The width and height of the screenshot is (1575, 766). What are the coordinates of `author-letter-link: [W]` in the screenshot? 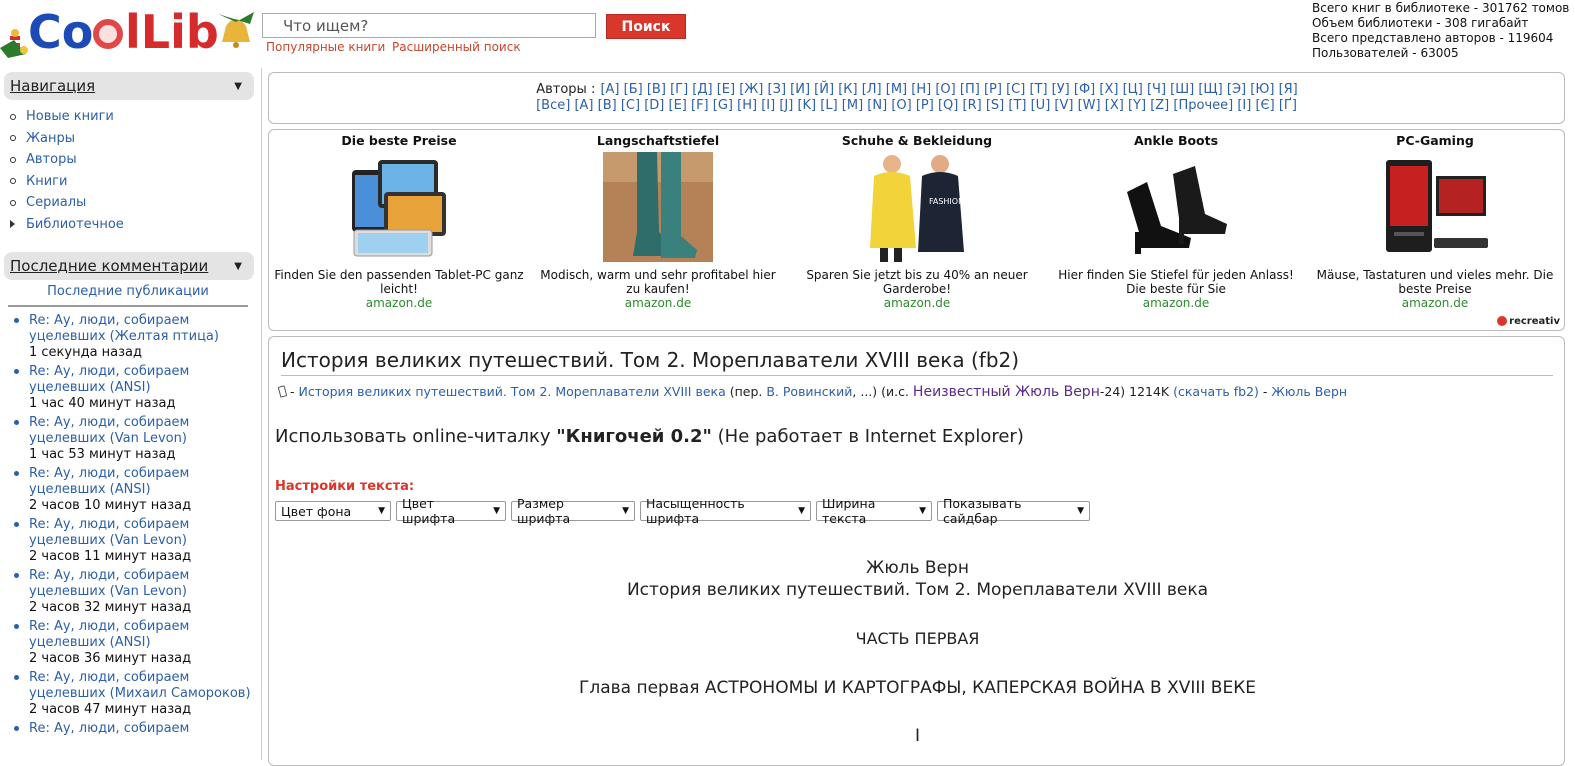 It's located at (1089, 105).